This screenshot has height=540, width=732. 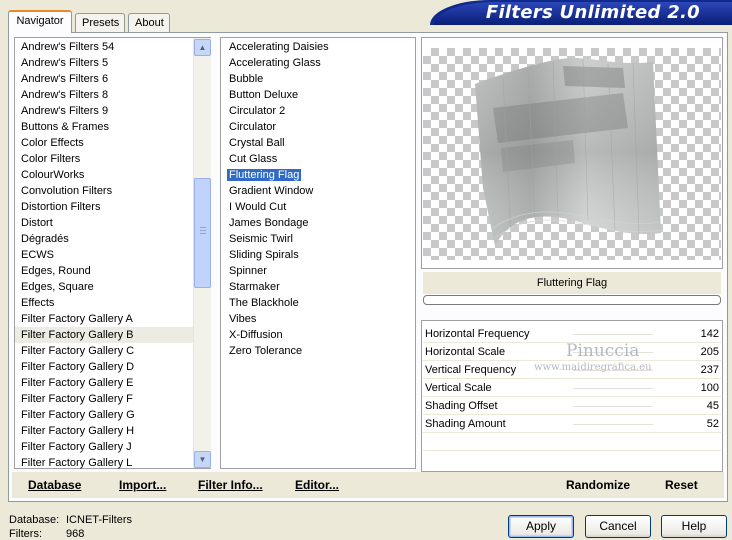 I want to click on category-item: Filter Factory Gallery G, so click(x=105, y=415).